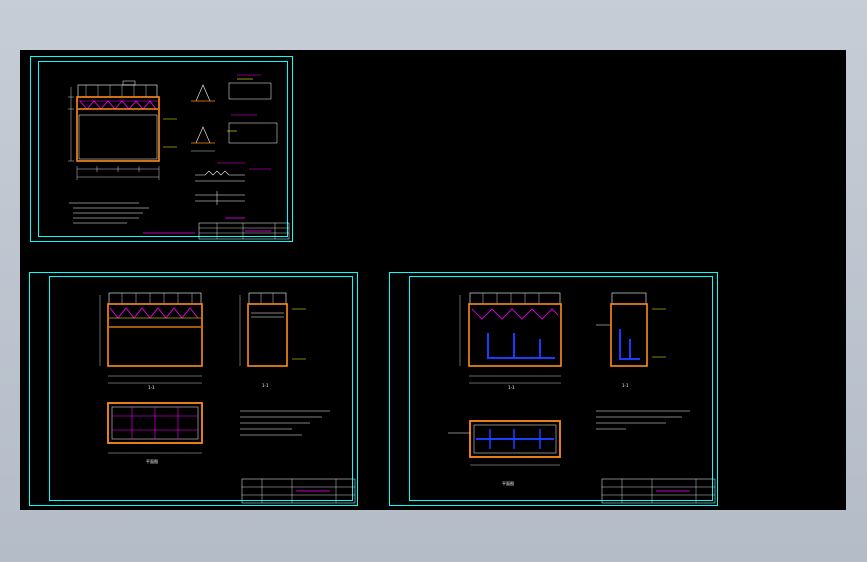 This screenshot has width=867, height=562. Describe the element at coordinates (227, 398) in the screenshot. I see `sheet-2-drawing: 1-1 1-1 平面图` at that location.